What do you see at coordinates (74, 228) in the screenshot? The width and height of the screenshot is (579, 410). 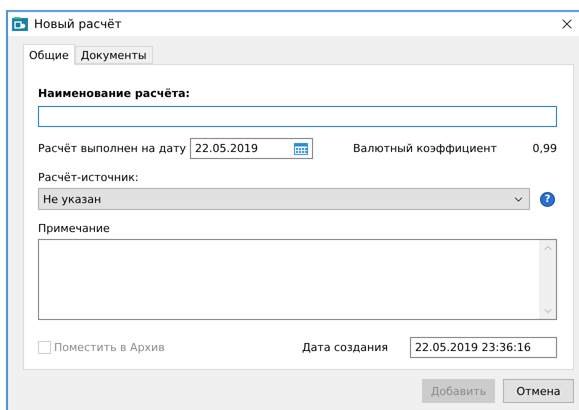 I see `field-label: Примечание` at bounding box center [74, 228].